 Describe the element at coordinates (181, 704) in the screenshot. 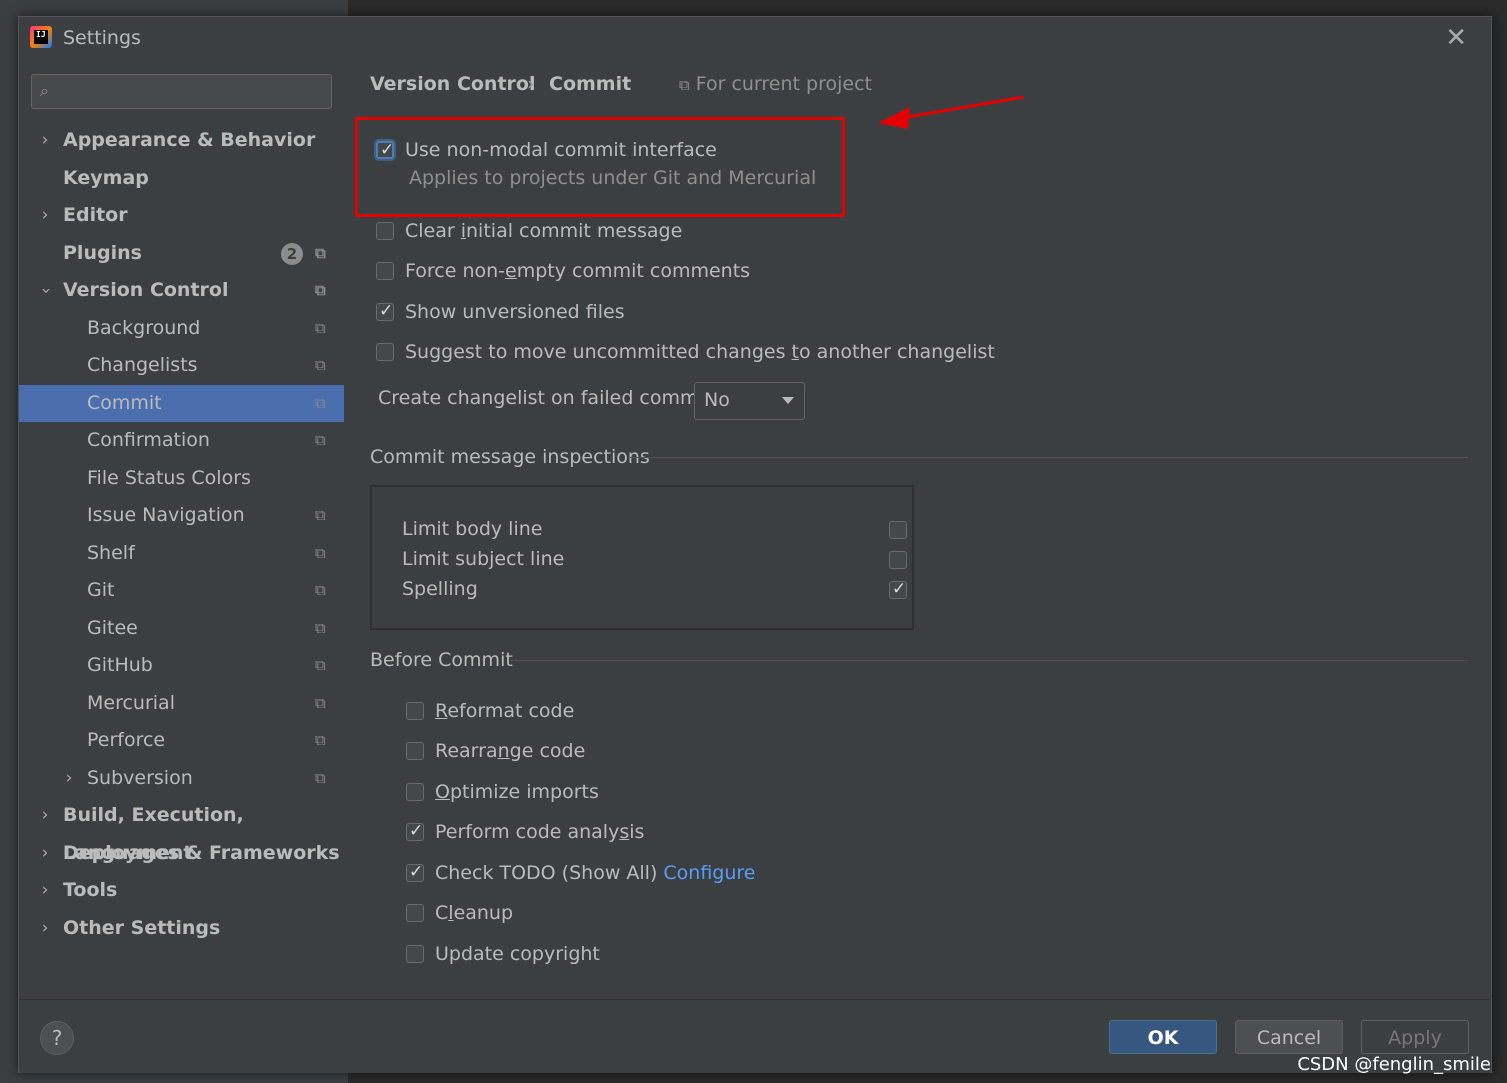

I see `sidebar-item-mercurial: Mercurial ⧉` at that location.